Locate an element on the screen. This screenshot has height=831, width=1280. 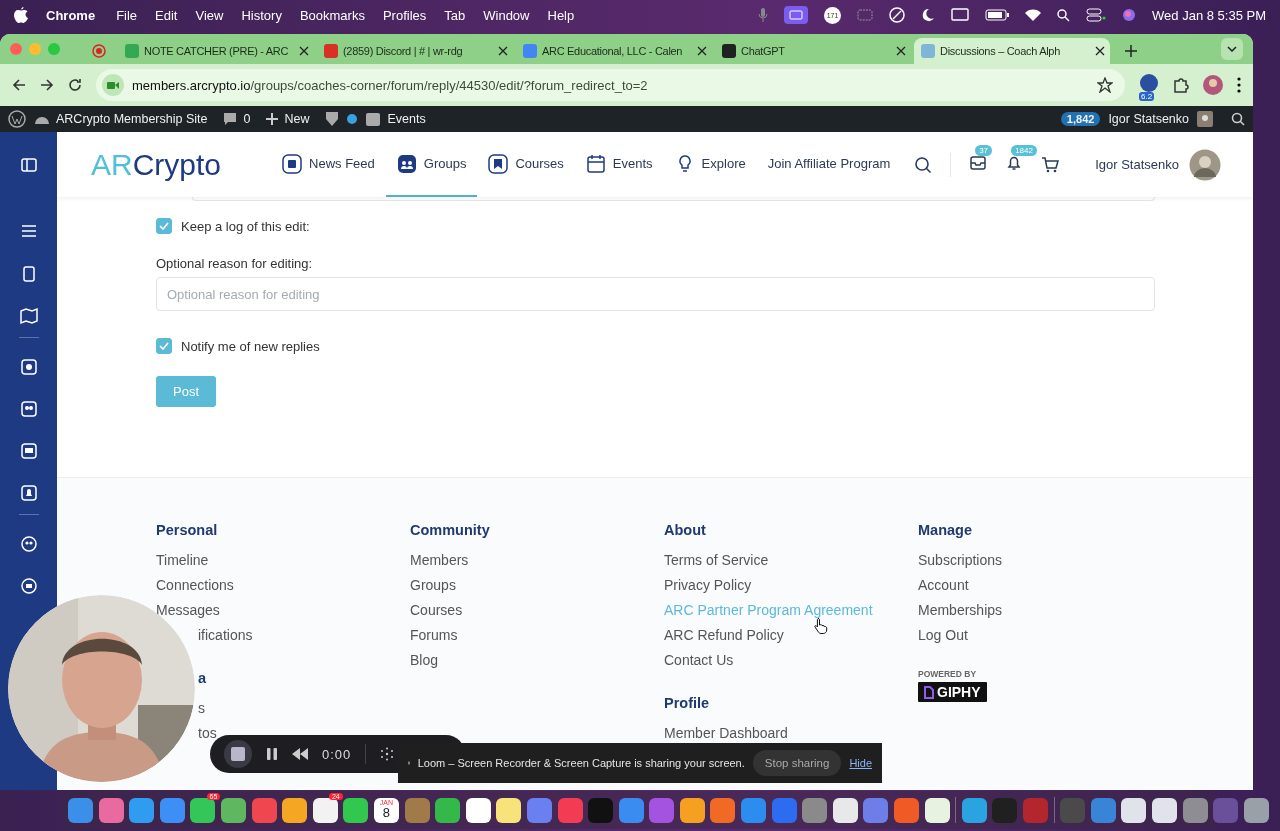
events-link: Events is located at coordinates (406, 119).